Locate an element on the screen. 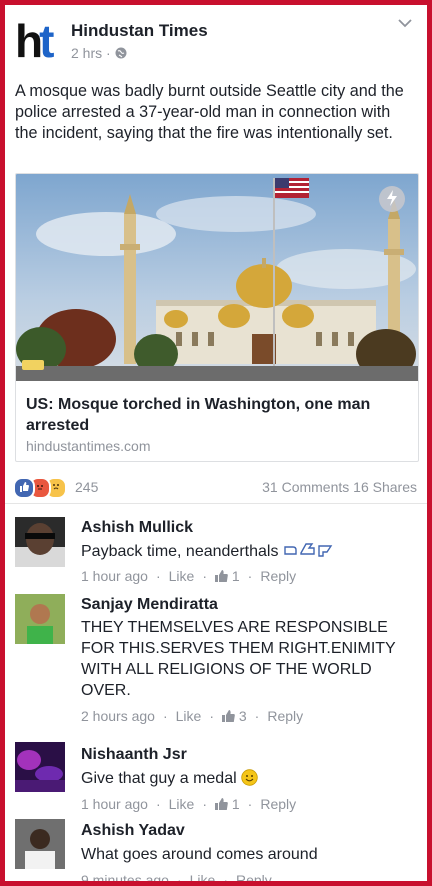 The width and height of the screenshot is (432, 886). comment-text: Give that guy a medal is located at coordinates (241, 778).